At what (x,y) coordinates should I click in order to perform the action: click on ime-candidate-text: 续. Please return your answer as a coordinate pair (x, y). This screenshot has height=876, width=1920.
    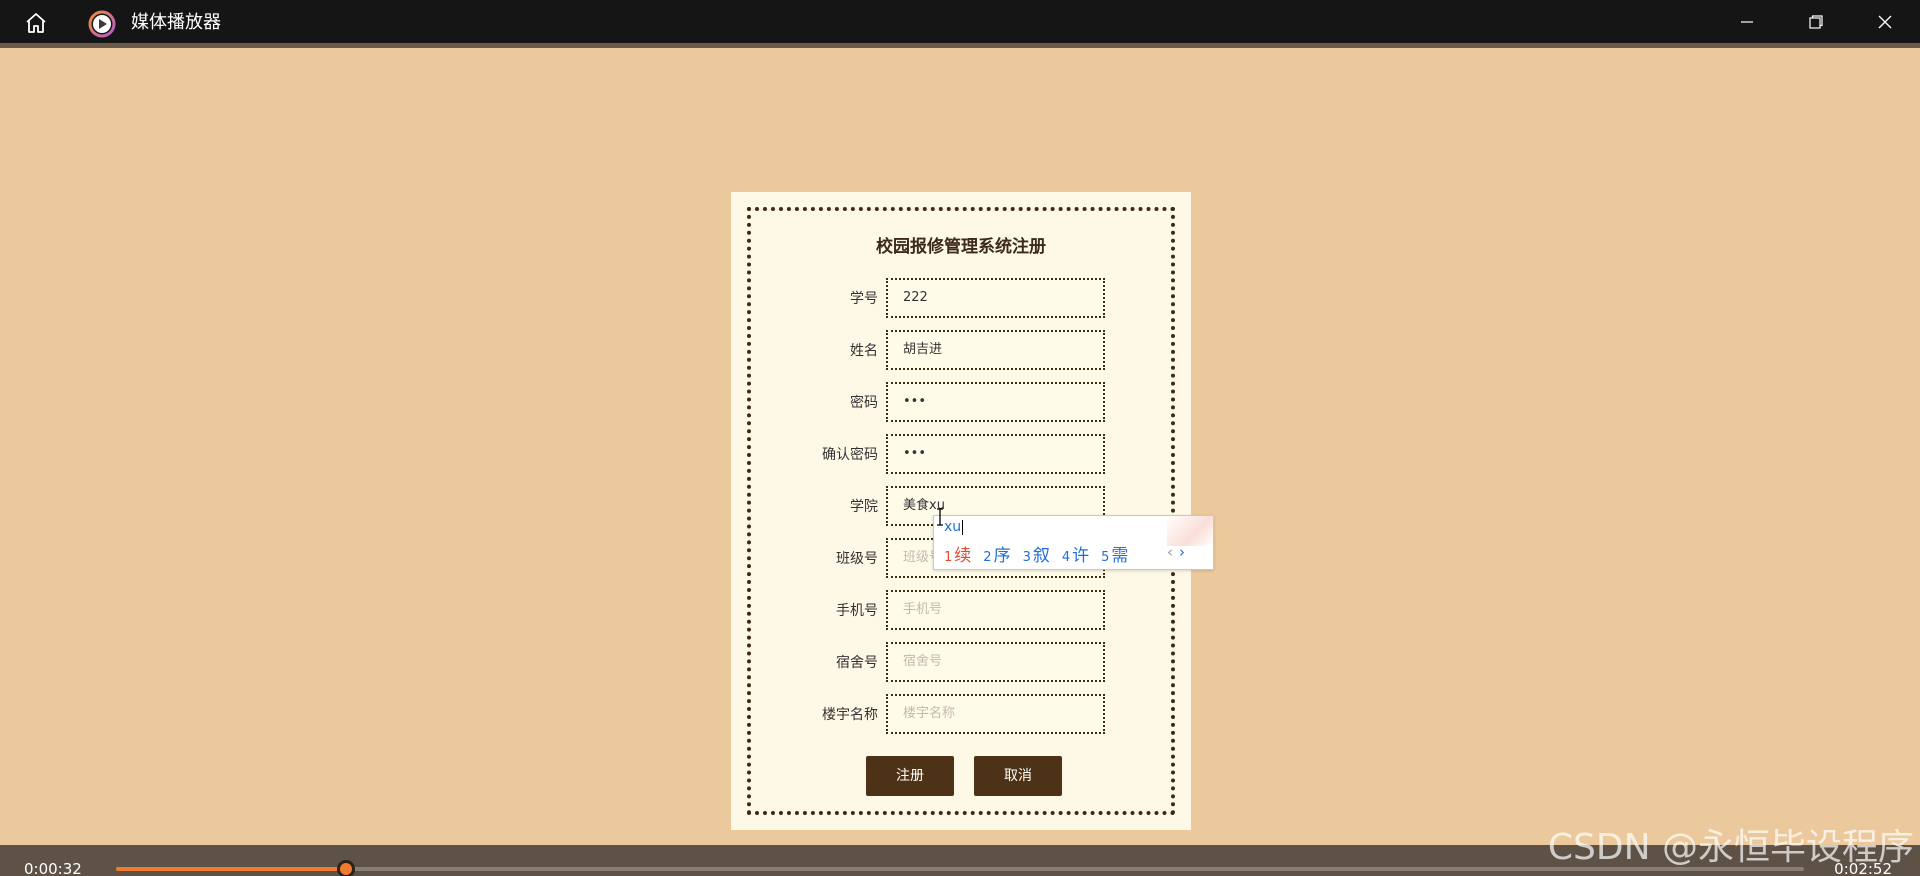
    Looking at the image, I should click on (963, 556).